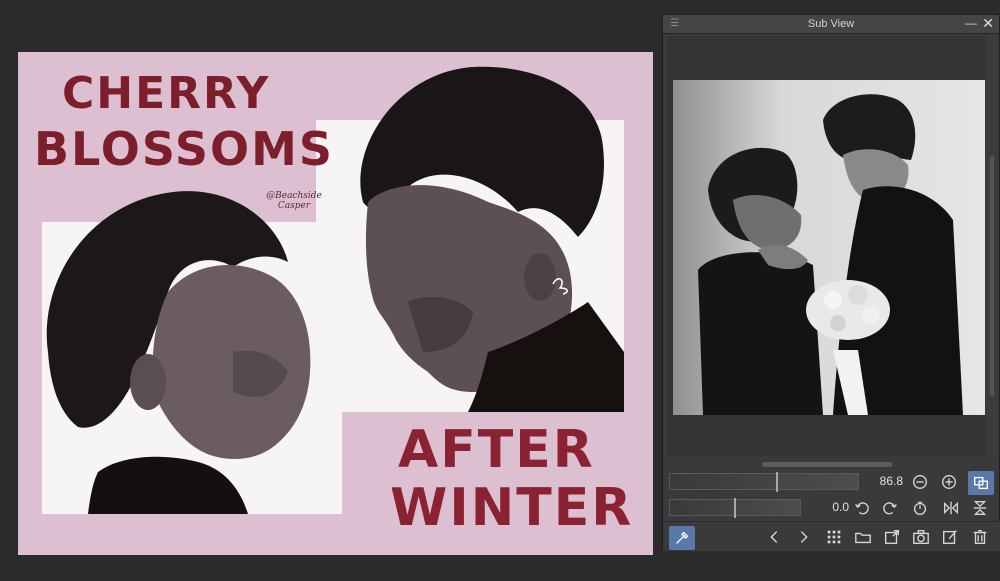  I want to click on flip-vertical-icon, so click(980, 508).